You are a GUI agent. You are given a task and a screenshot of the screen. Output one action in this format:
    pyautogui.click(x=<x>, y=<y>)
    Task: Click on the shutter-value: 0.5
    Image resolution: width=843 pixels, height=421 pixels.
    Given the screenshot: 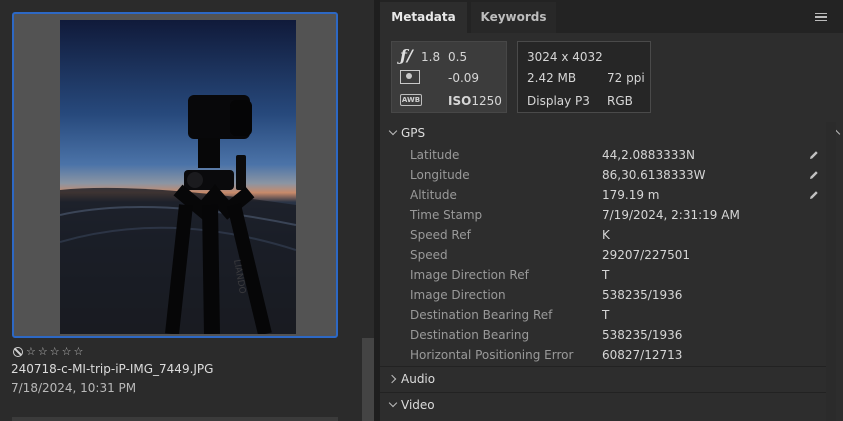 What is the action you would take?
    pyautogui.click(x=458, y=57)
    